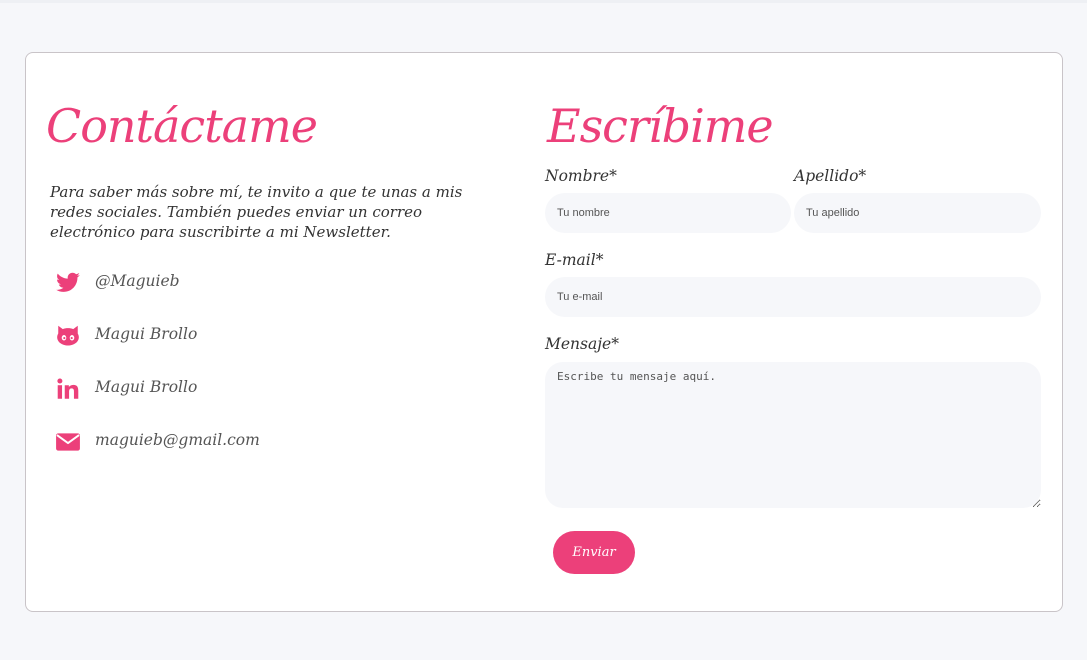 This screenshot has height=660, width=1087. What do you see at coordinates (581, 176) in the screenshot?
I see `first-name-label: Nombre*` at bounding box center [581, 176].